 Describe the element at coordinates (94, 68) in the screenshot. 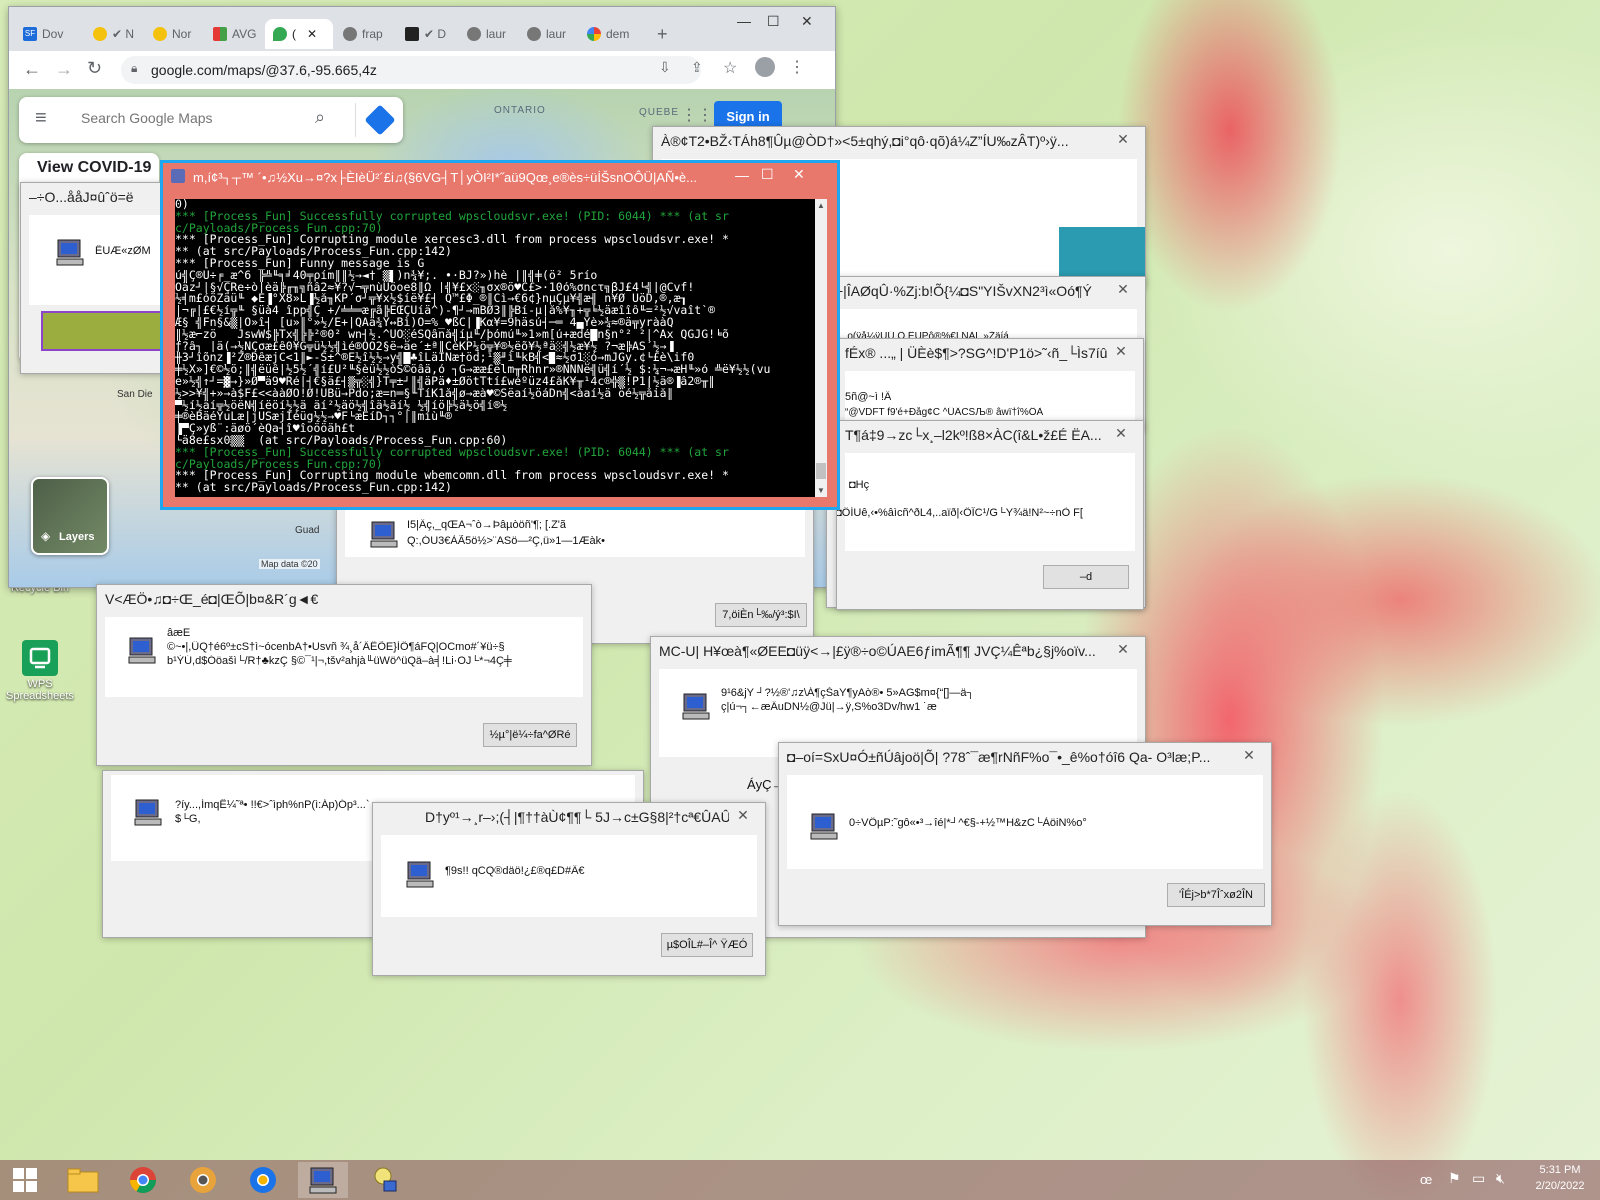

I see `reload-icon: ↻` at that location.